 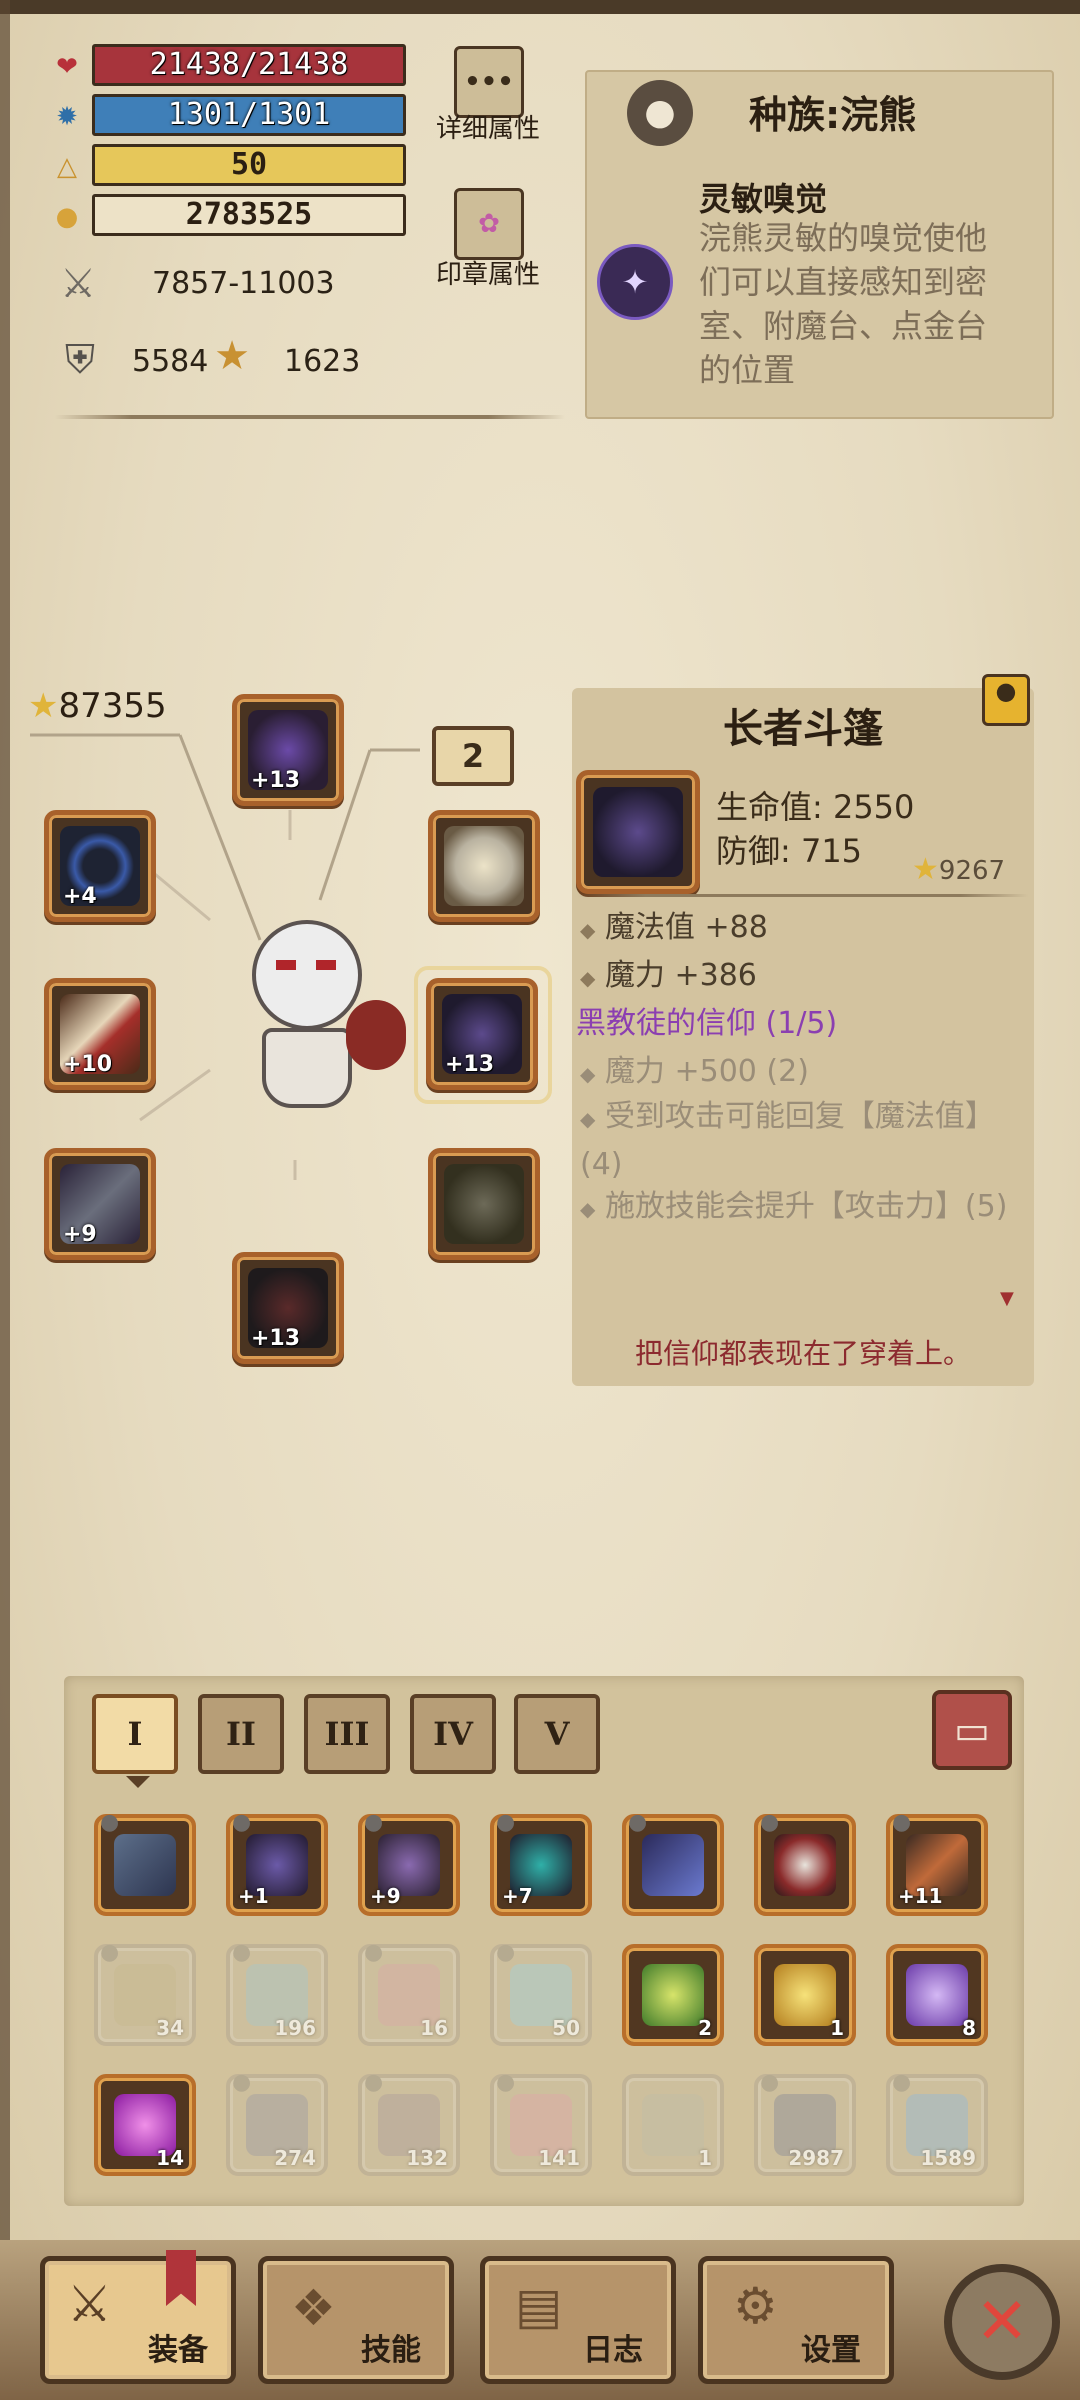 What do you see at coordinates (322, 361) in the screenshot?
I see `luck-value: 1623` at bounding box center [322, 361].